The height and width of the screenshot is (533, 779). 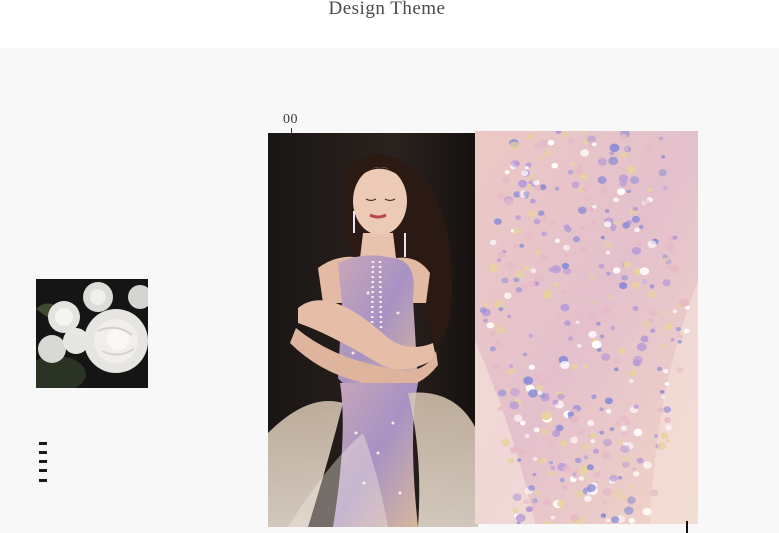 What do you see at coordinates (43, 463) in the screenshot?
I see `dash-marker` at bounding box center [43, 463].